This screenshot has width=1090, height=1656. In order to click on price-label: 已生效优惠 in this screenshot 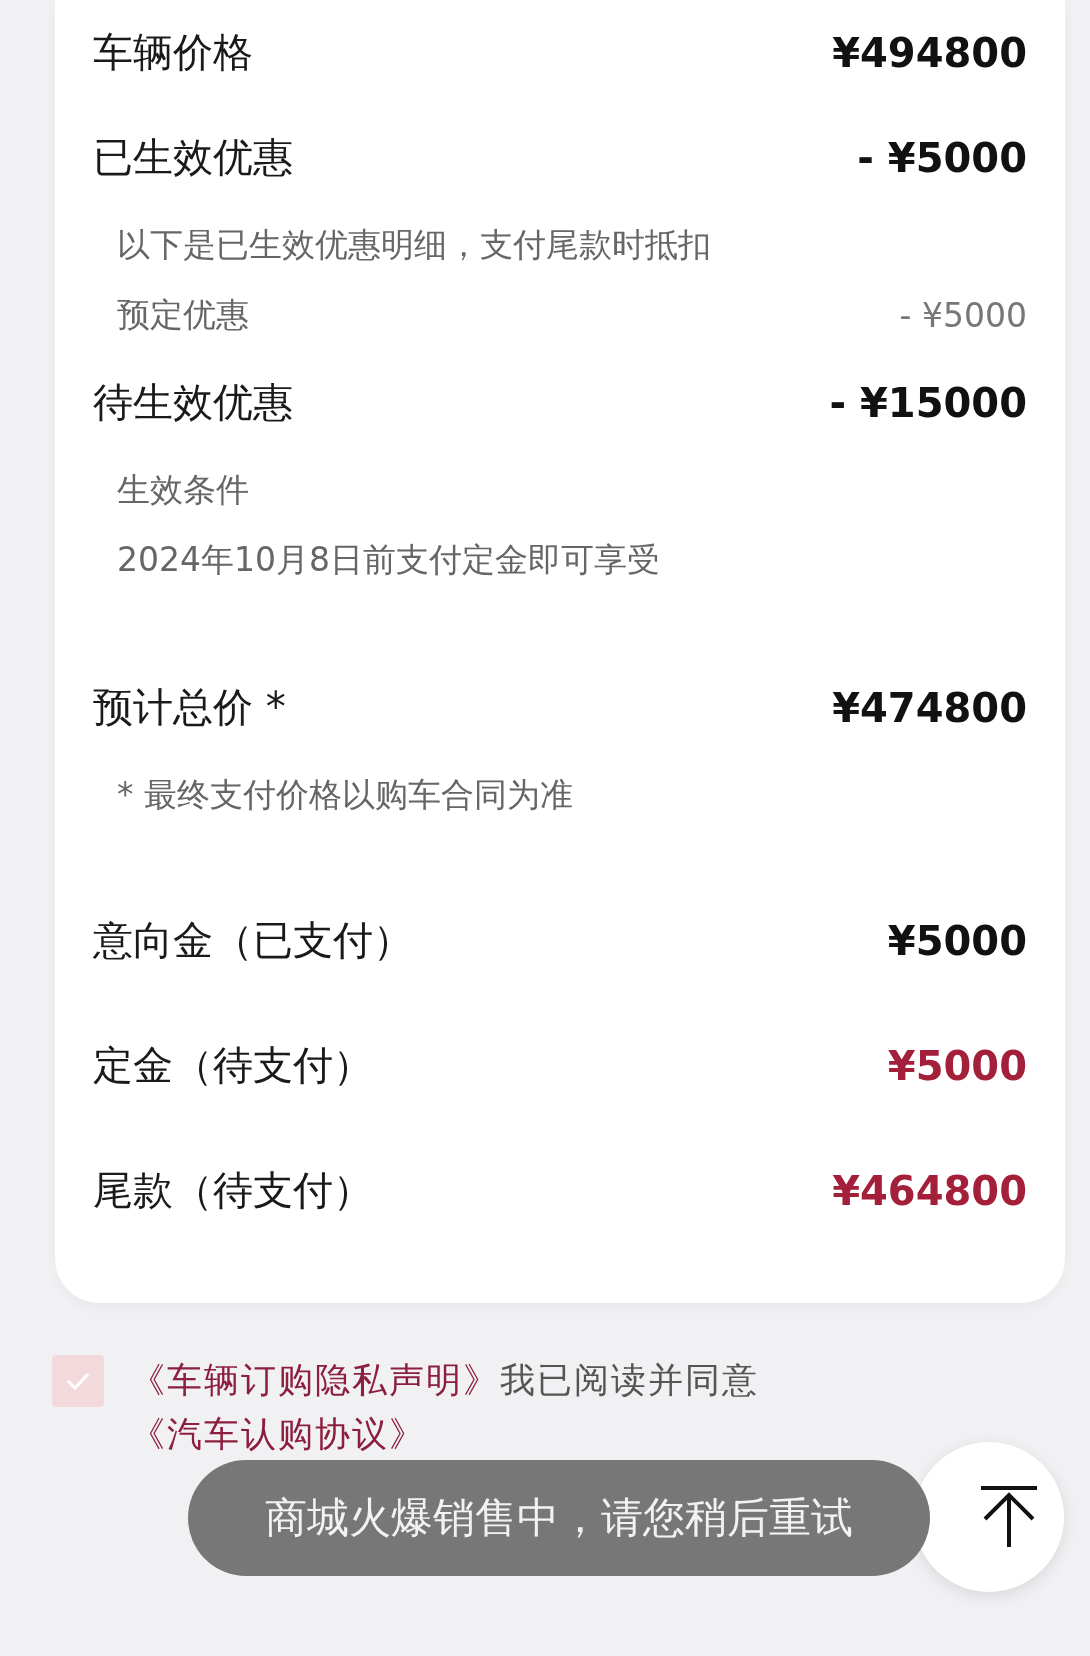, I will do `click(193, 157)`.